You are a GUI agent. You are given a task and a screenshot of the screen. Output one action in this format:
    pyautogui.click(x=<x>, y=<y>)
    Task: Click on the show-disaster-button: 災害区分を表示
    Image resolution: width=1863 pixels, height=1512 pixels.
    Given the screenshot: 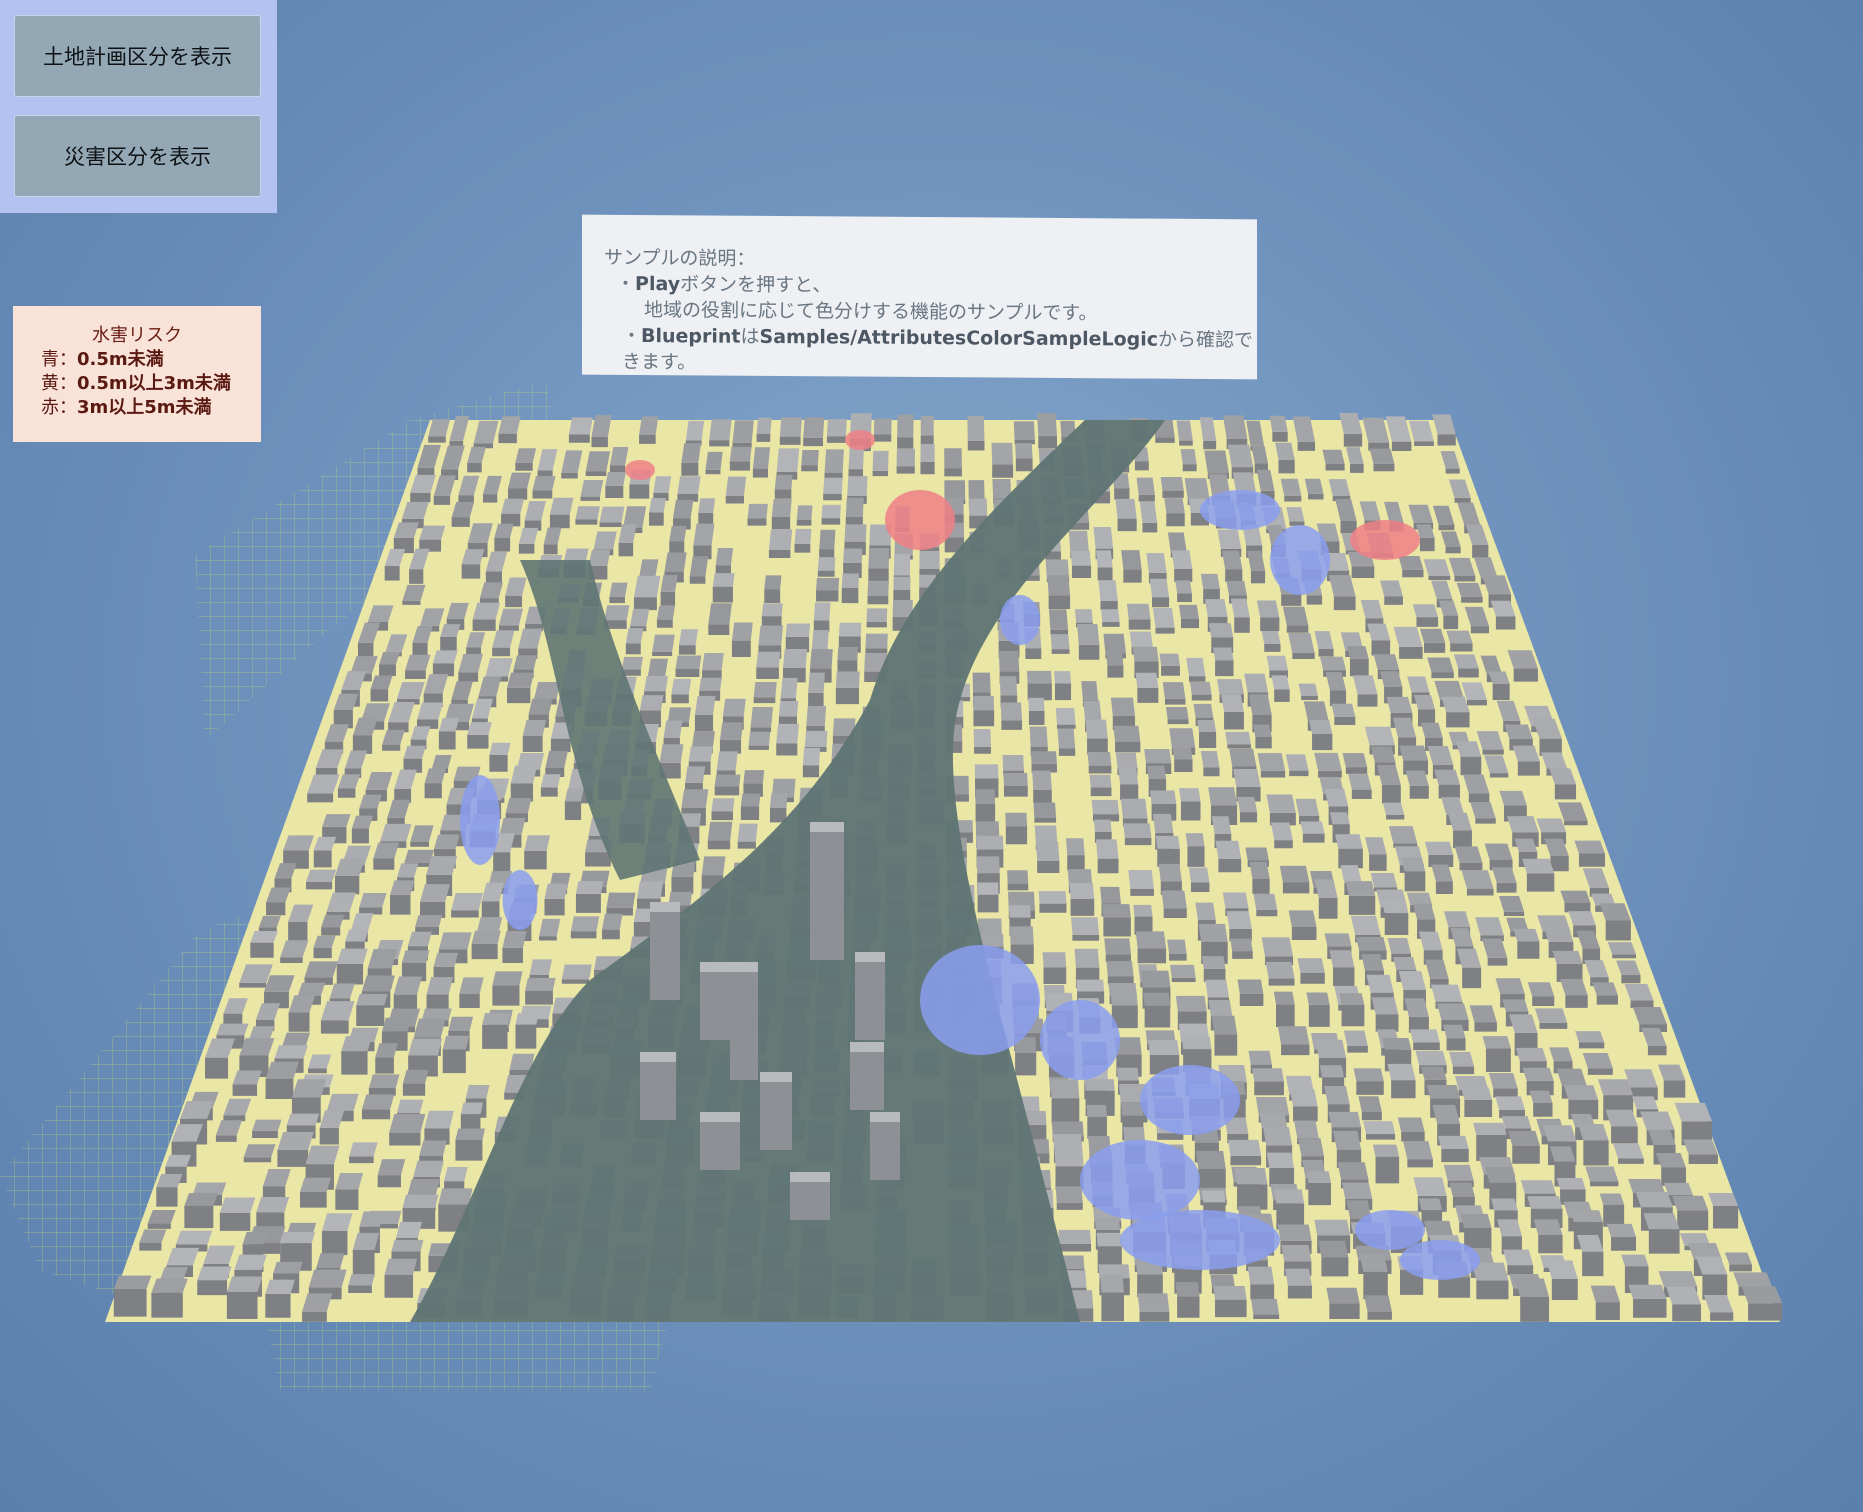 What is the action you would take?
    pyautogui.click(x=137, y=156)
    